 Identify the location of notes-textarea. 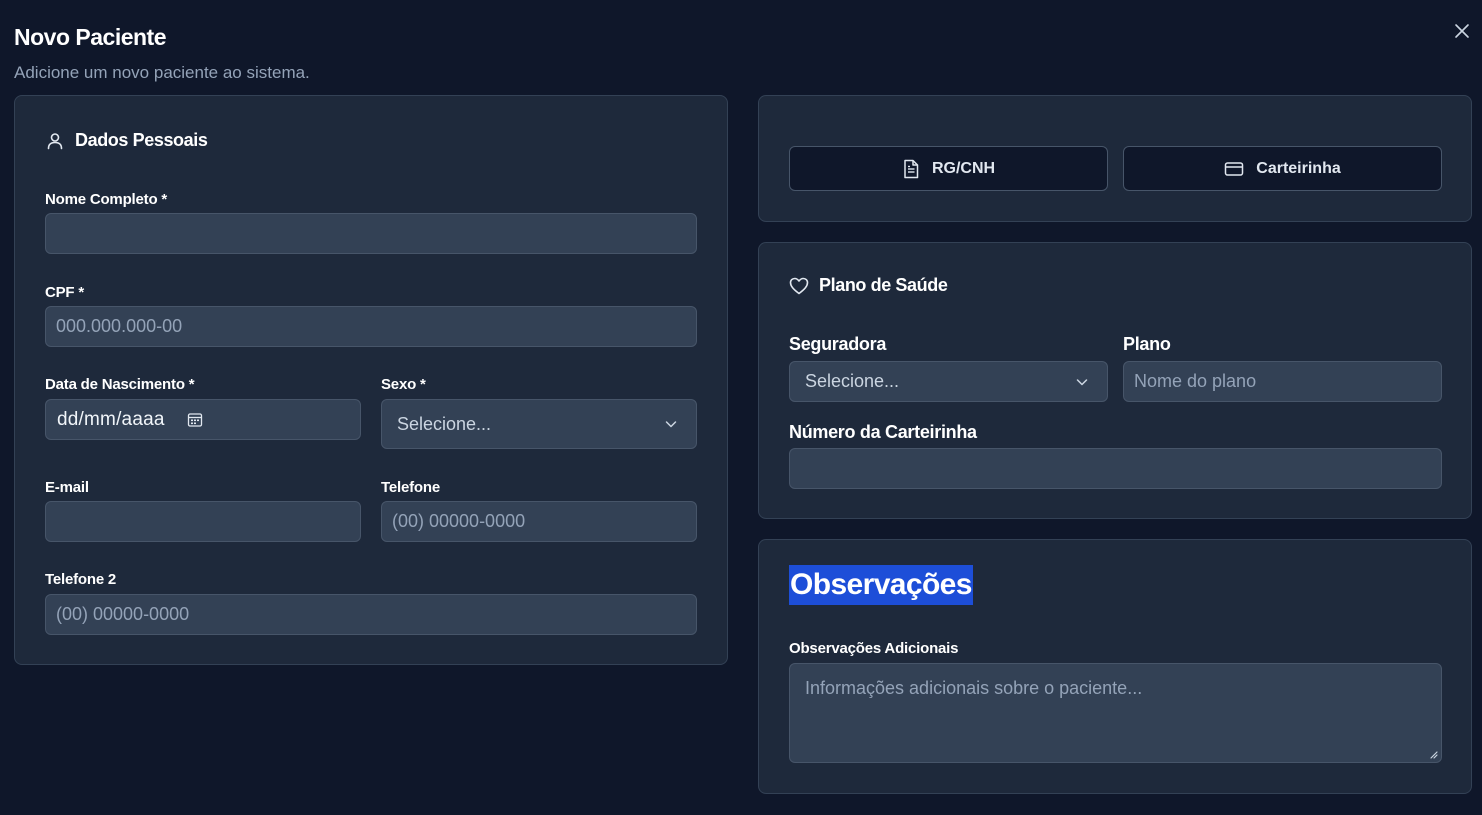
(1115, 713).